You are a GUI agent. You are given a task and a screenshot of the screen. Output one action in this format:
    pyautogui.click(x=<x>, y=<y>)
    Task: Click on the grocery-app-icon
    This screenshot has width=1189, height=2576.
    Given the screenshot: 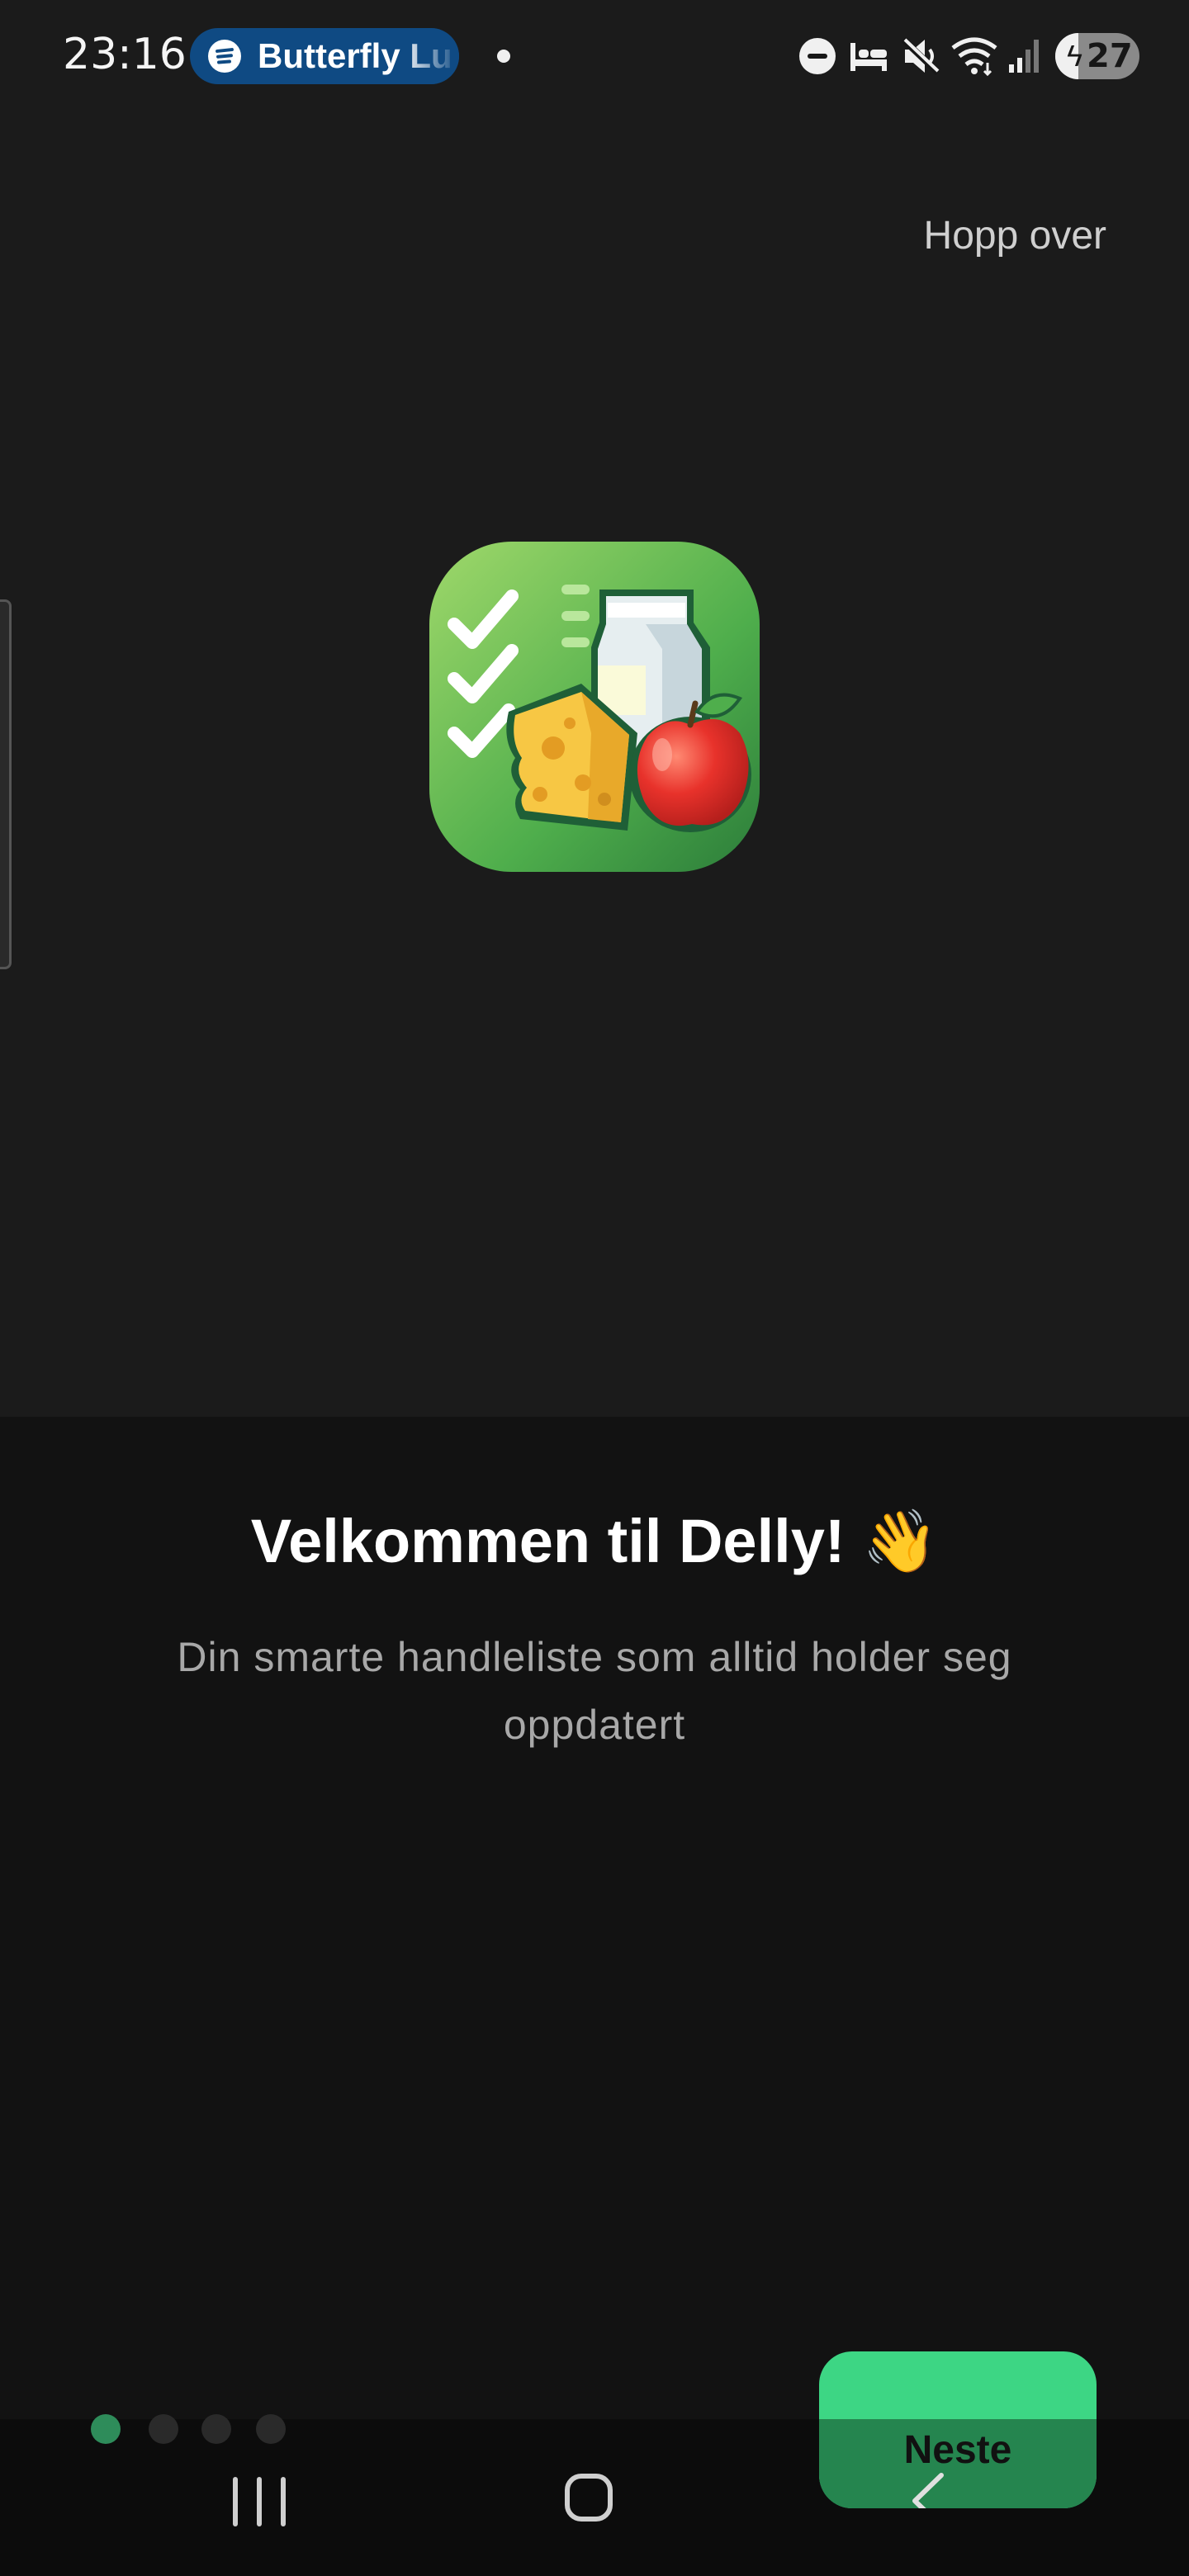 What is the action you would take?
    pyautogui.click(x=594, y=707)
    